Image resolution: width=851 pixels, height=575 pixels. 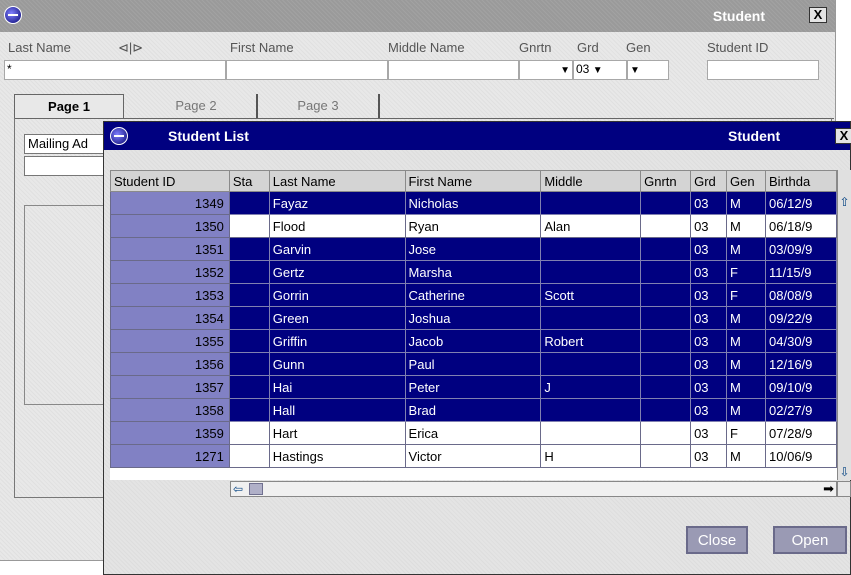 What do you see at coordinates (477, 136) in the screenshot?
I see `student-list-titlebar: Student List Student` at bounding box center [477, 136].